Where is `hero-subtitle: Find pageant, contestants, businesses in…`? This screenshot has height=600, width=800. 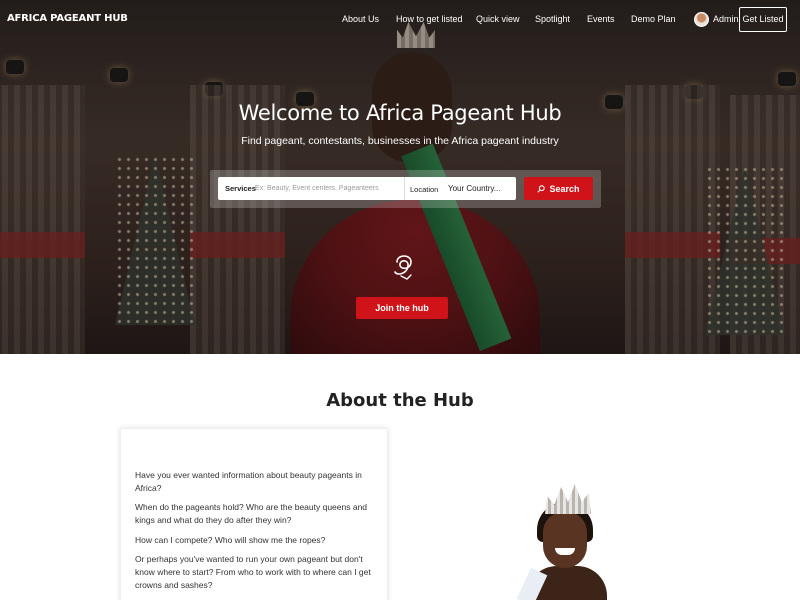
hero-subtitle: Find pageant, contestants, businesses in… is located at coordinates (400, 141).